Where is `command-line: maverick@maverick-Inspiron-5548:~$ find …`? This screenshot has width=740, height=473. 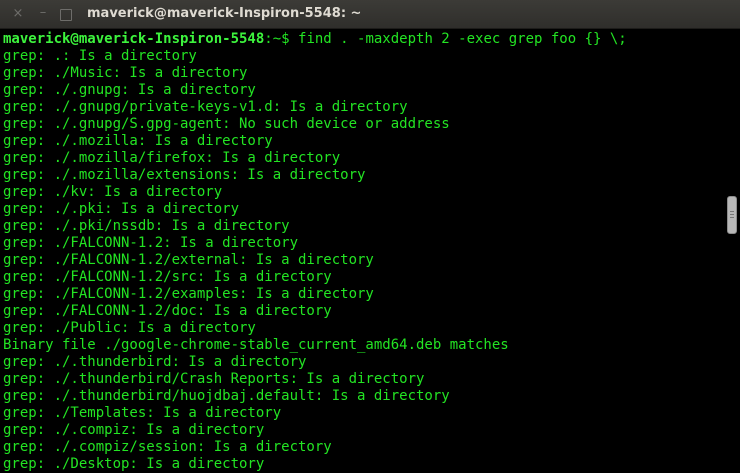 command-line: maverick@maverick-Inspiron-5548:~$ find … is located at coordinates (363, 39).